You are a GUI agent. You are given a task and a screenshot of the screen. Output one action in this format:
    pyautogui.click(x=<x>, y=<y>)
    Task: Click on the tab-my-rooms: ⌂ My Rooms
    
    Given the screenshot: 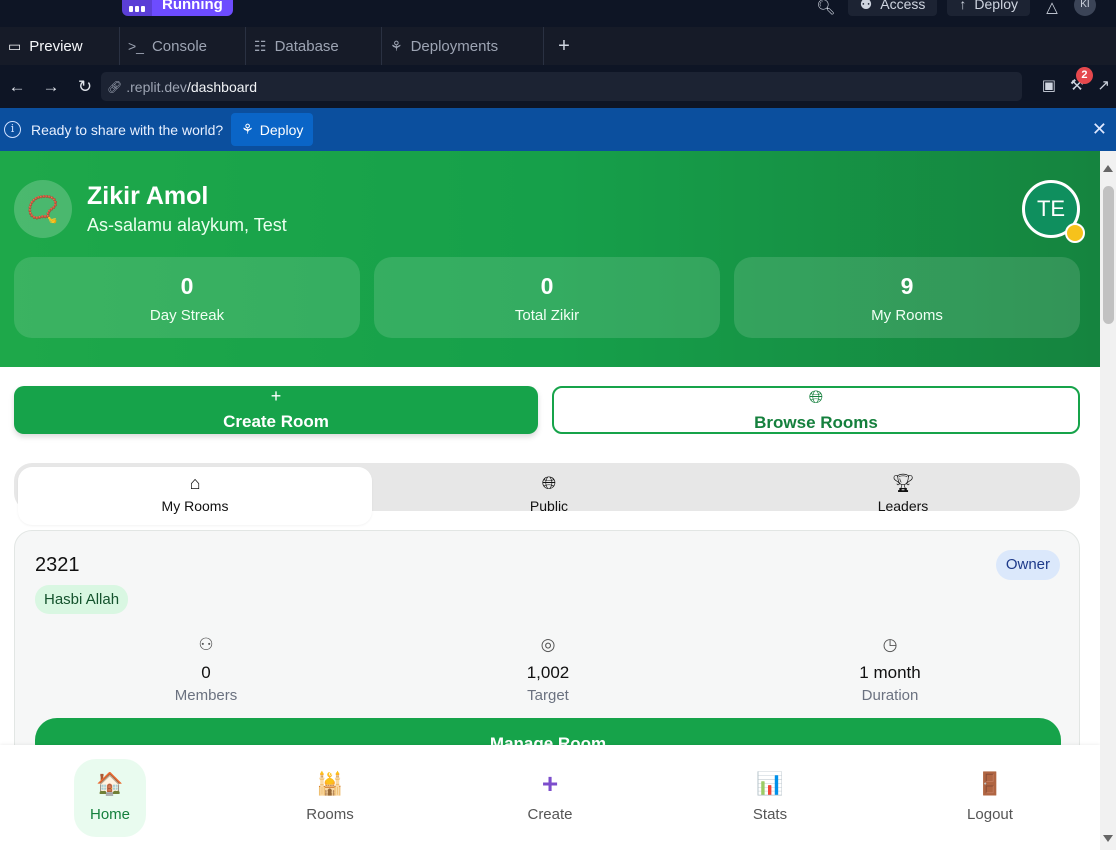 What is the action you would take?
    pyautogui.click(x=195, y=496)
    